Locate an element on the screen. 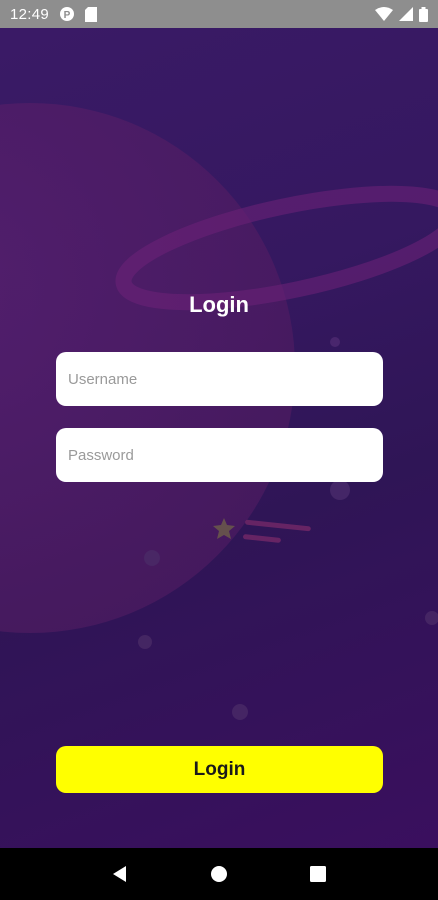  back-icon is located at coordinates (119, 874).